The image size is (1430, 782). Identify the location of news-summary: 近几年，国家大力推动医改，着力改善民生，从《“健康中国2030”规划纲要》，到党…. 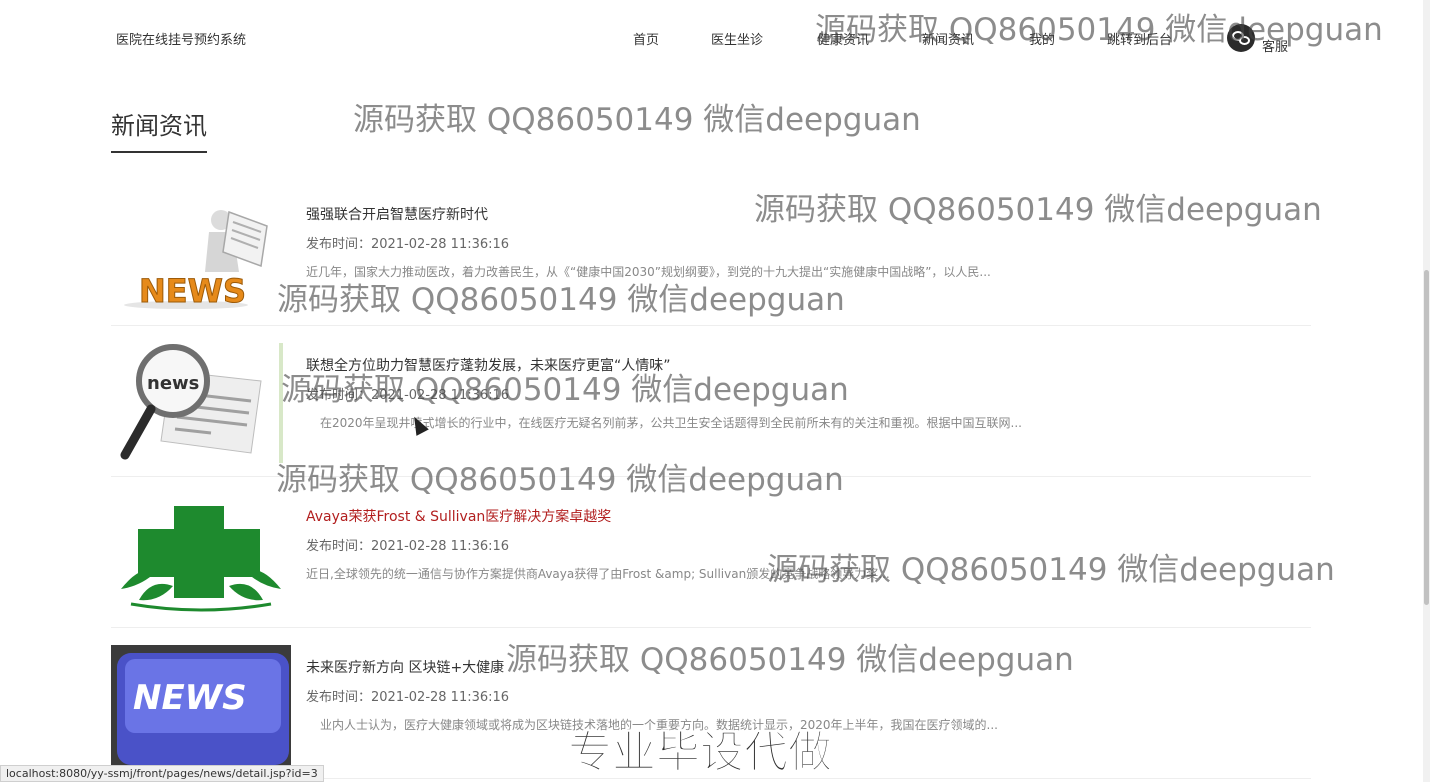
(648, 272).